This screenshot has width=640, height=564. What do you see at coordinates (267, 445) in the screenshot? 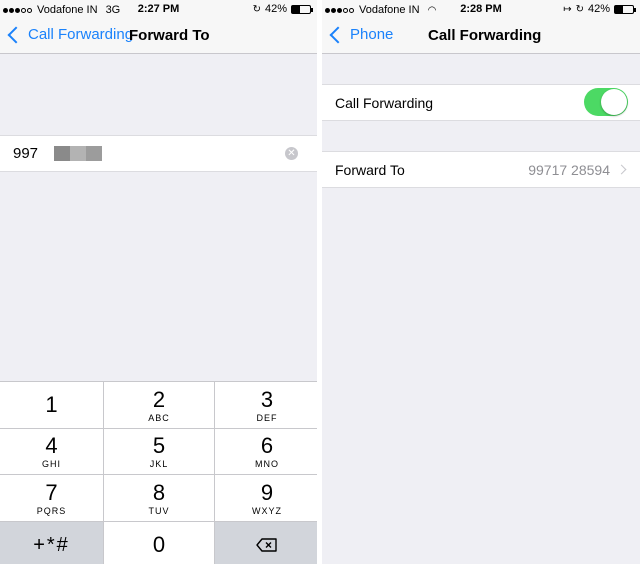
I see `key-digit: 6` at bounding box center [267, 445].